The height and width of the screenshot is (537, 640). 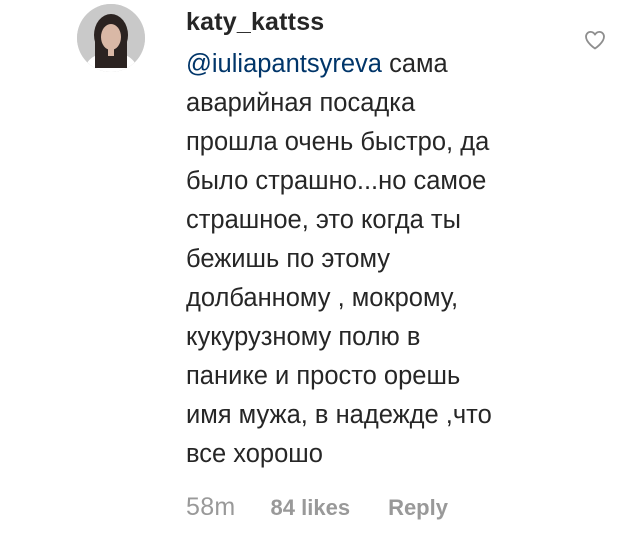 What do you see at coordinates (284, 64) in the screenshot?
I see `mention-link: @iuliapantsyreva` at bounding box center [284, 64].